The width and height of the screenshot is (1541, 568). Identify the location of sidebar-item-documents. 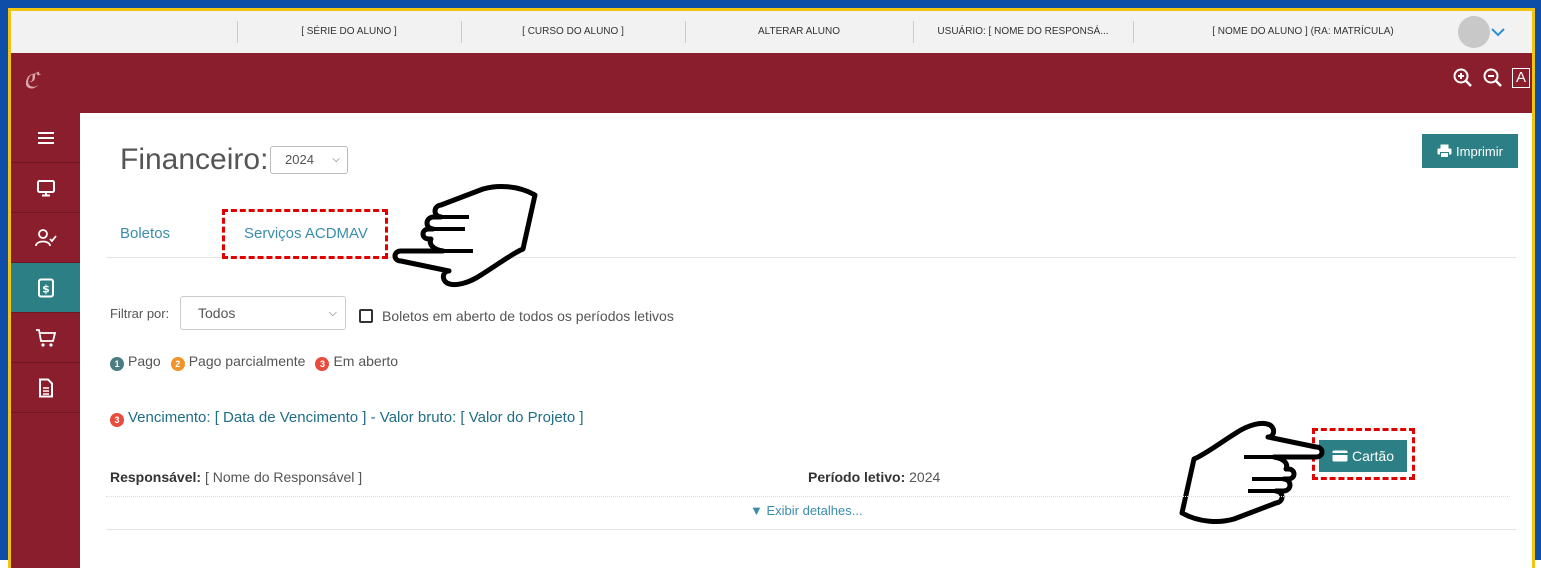
(45, 388).